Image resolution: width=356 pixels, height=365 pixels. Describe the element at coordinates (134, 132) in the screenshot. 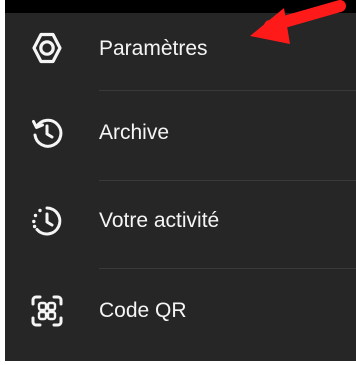

I see `menu-item-label: Archive` at that location.